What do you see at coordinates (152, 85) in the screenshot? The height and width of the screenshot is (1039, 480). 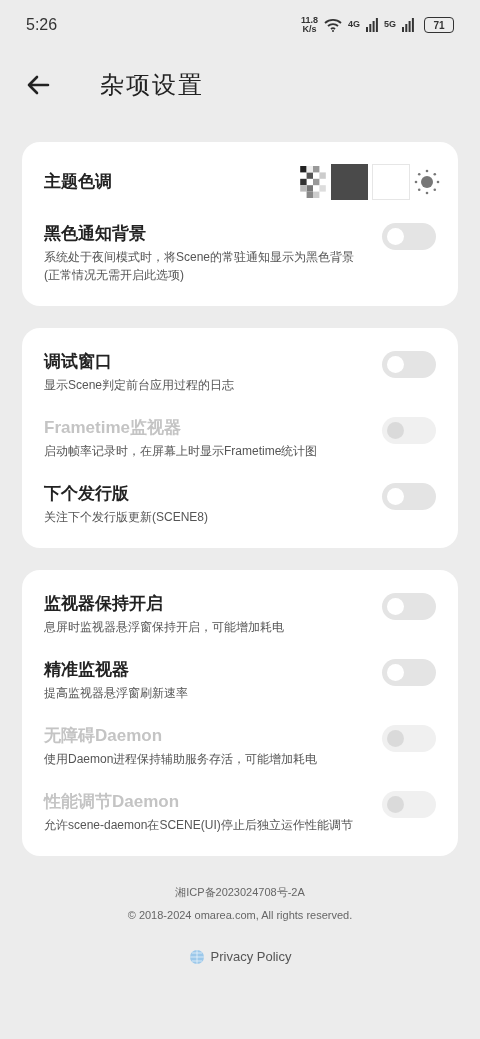 I see `page-title: 杂项设置` at bounding box center [152, 85].